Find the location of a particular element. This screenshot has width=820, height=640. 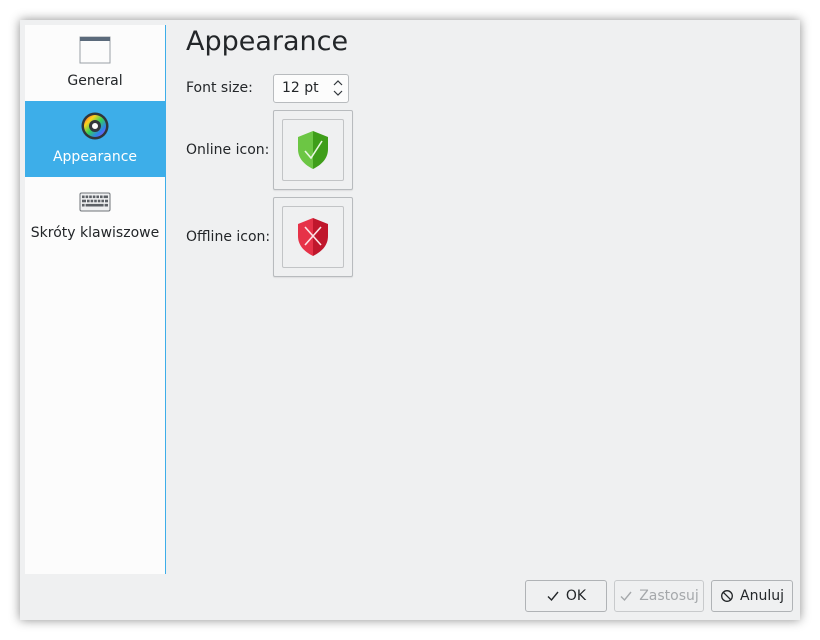

shield-check-icon is located at coordinates (313, 150).